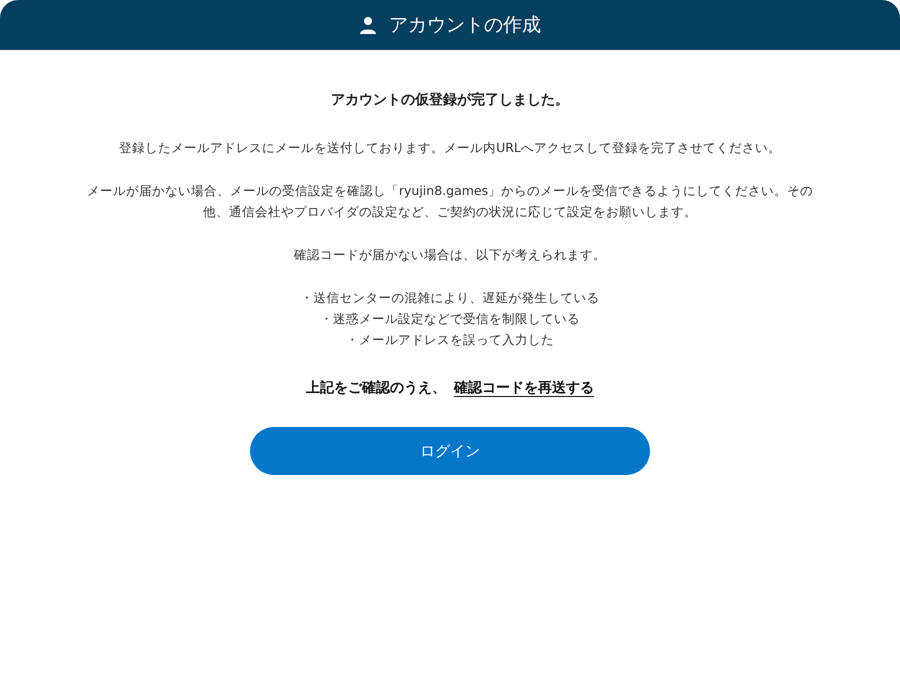 This screenshot has height=697, width=900. I want to click on reason-item: ・メールアドレスを誤って入力した, so click(450, 340).